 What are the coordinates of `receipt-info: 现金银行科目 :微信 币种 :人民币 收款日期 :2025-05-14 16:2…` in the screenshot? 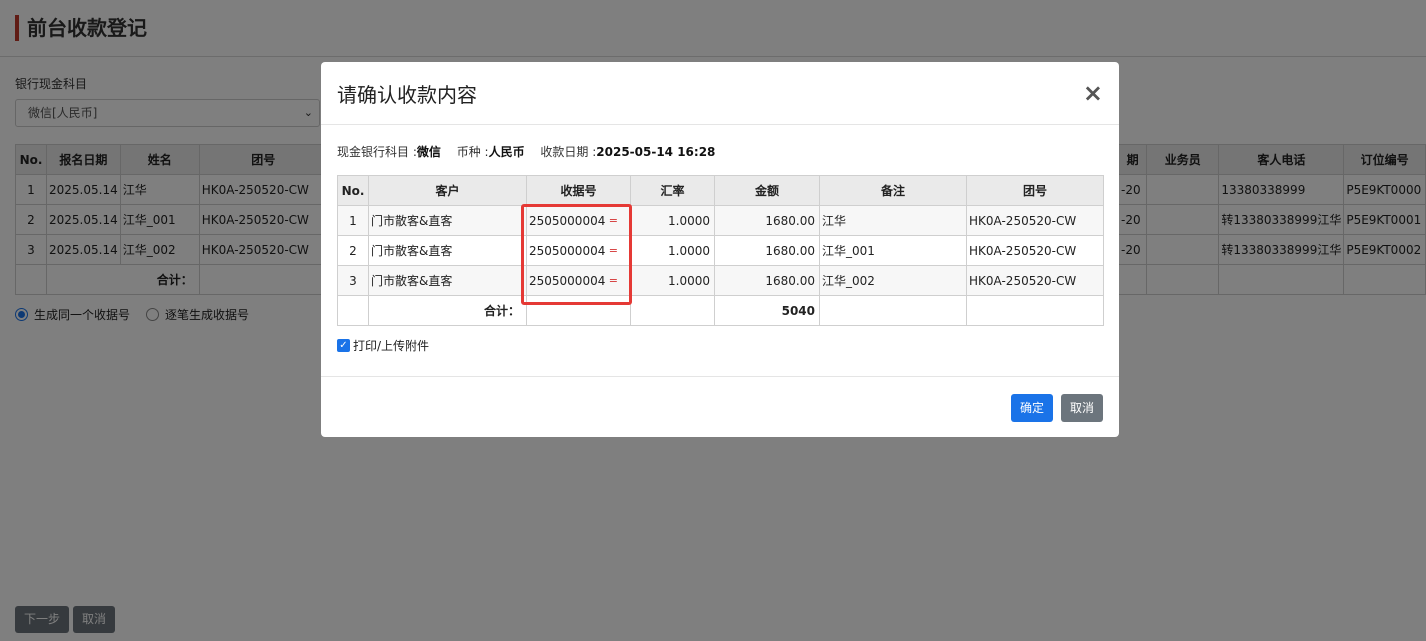 It's located at (532, 151).